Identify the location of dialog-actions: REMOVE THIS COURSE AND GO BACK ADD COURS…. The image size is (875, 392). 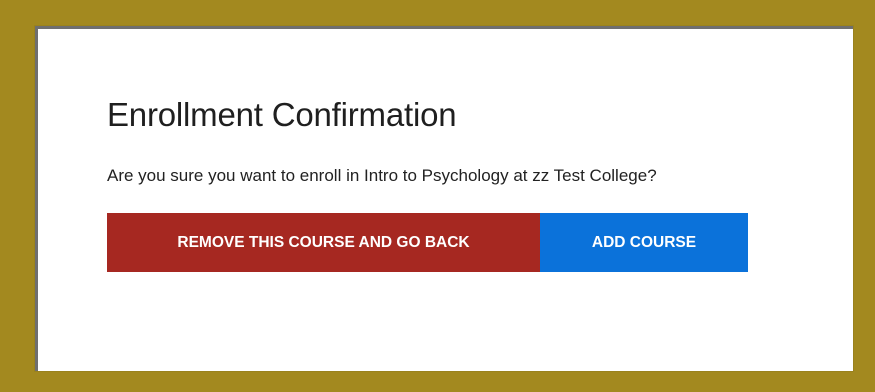
(427, 242).